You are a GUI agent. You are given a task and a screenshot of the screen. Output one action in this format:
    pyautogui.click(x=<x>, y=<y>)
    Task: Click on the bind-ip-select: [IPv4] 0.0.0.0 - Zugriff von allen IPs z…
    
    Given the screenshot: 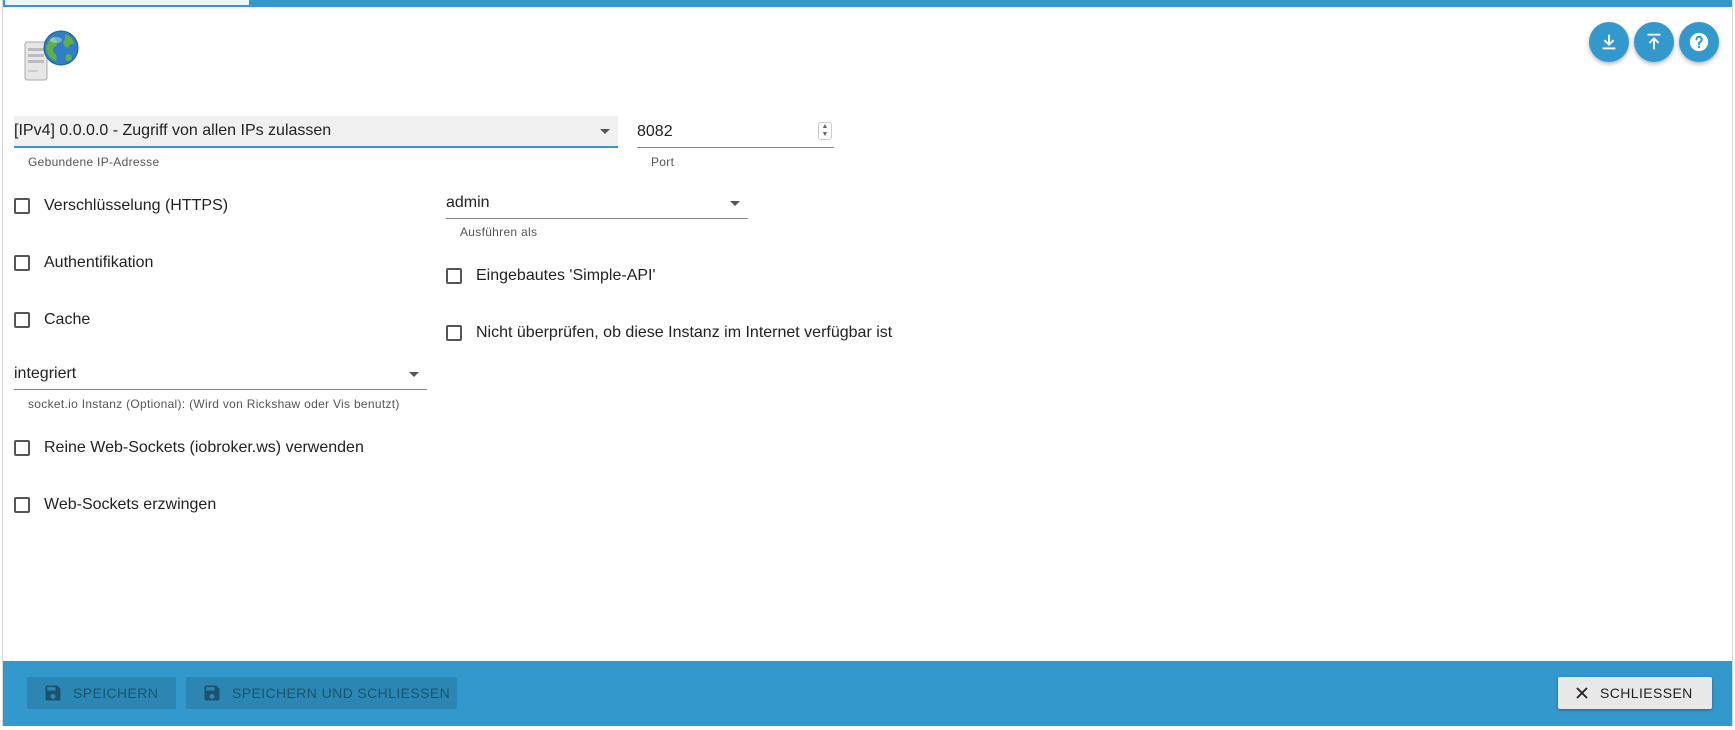 What is the action you would take?
    pyautogui.click(x=316, y=132)
    